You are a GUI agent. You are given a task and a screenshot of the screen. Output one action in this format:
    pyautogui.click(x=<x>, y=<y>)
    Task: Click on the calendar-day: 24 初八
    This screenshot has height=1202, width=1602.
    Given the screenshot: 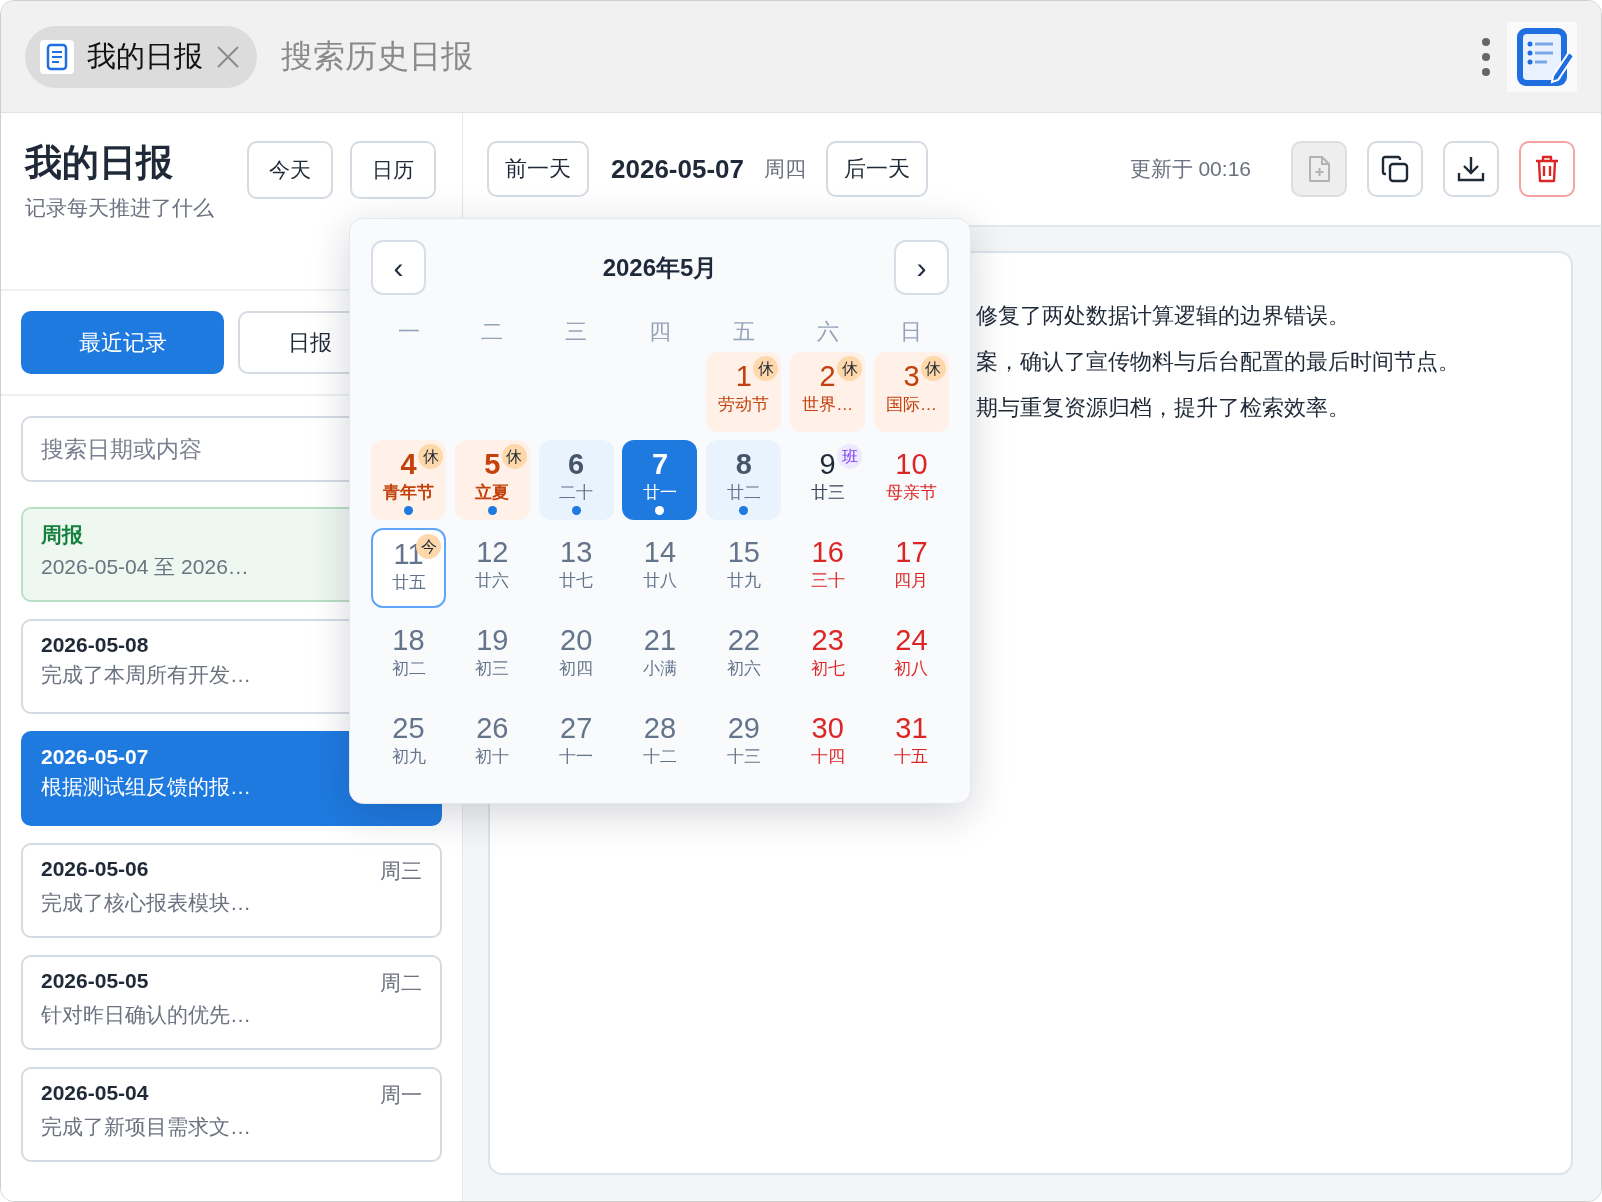 What is the action you would take?
    pyautogui.click(x=911, y=656)
    